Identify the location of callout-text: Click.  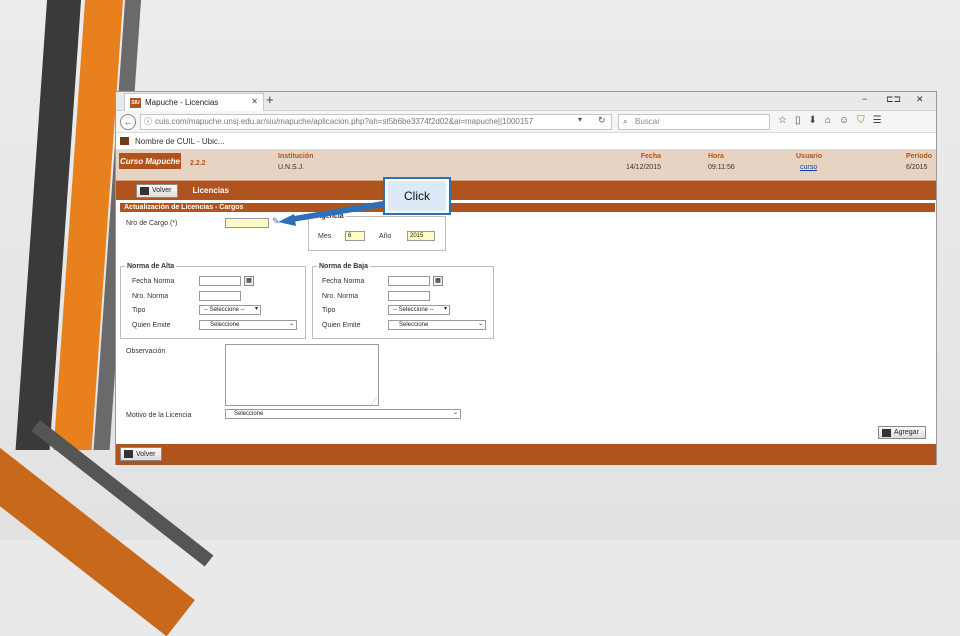
(417, 196).